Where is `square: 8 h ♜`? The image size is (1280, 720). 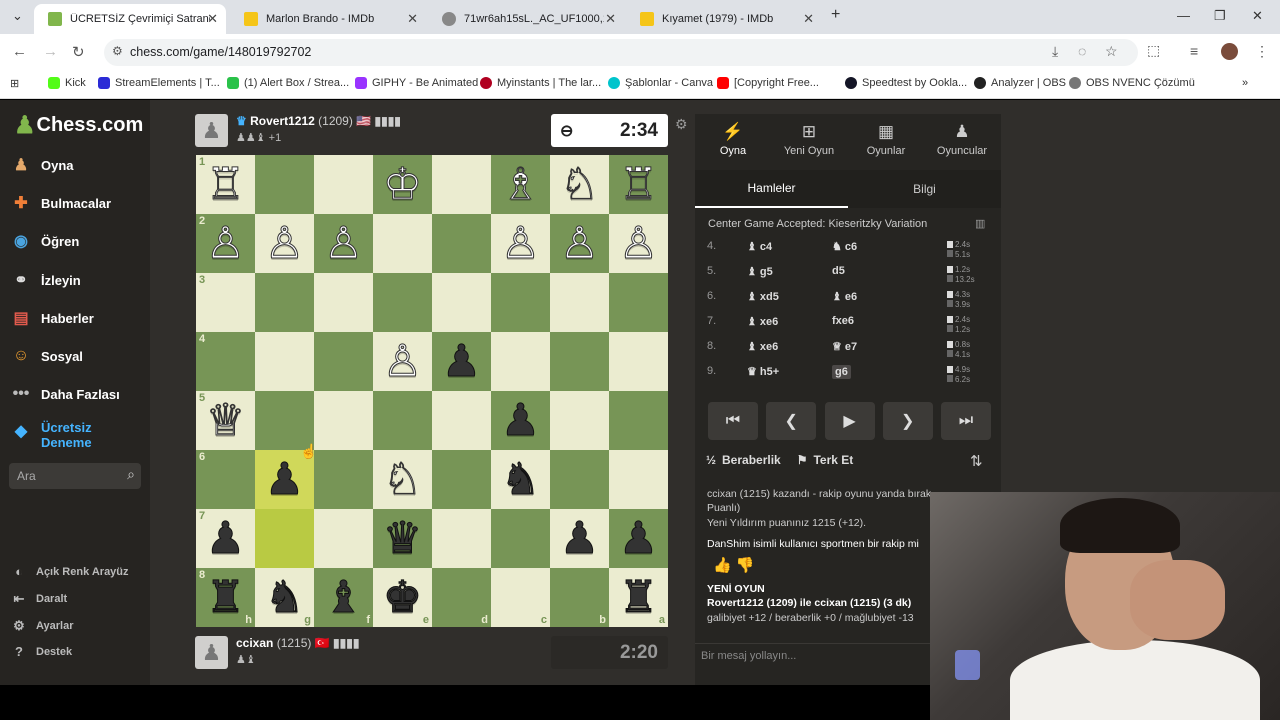 square: 8 h ♜ is located at coordinates (225, 597).